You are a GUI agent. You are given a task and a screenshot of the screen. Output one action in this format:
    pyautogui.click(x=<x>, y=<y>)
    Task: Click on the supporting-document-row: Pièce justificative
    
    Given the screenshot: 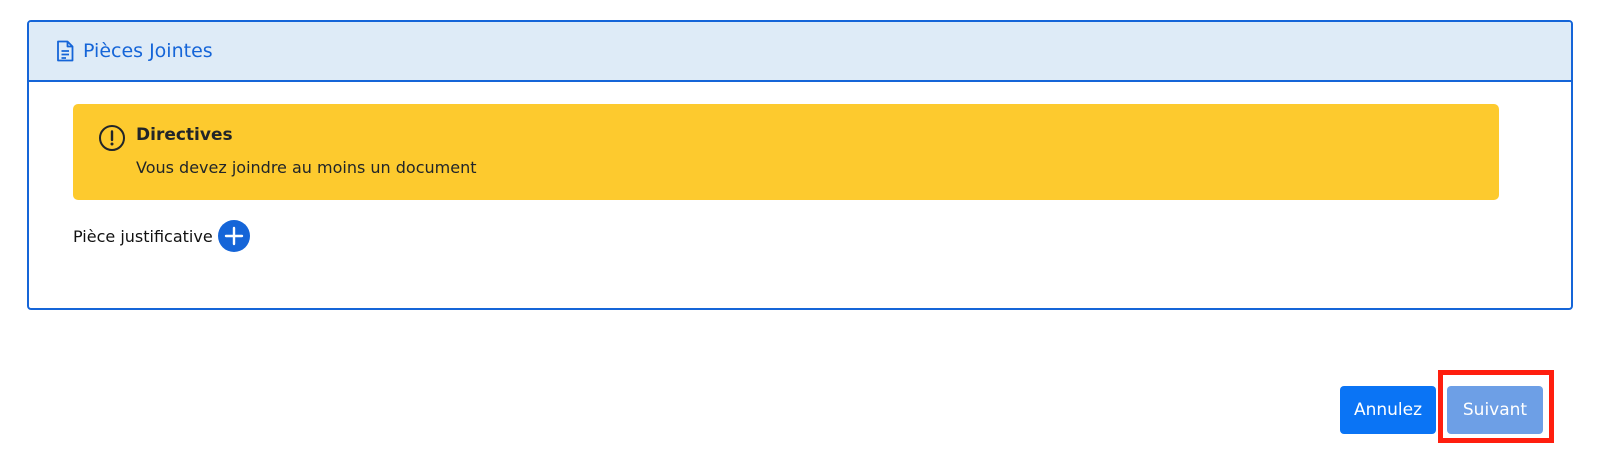 What is the action you would take?
    pyautogui.click(x=161, y=236)
    